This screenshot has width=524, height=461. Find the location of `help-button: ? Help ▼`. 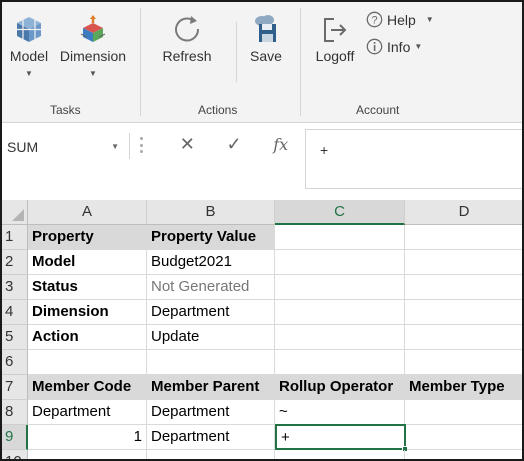

help-button: ? Help ▼ is located at coordinates (400, 19).